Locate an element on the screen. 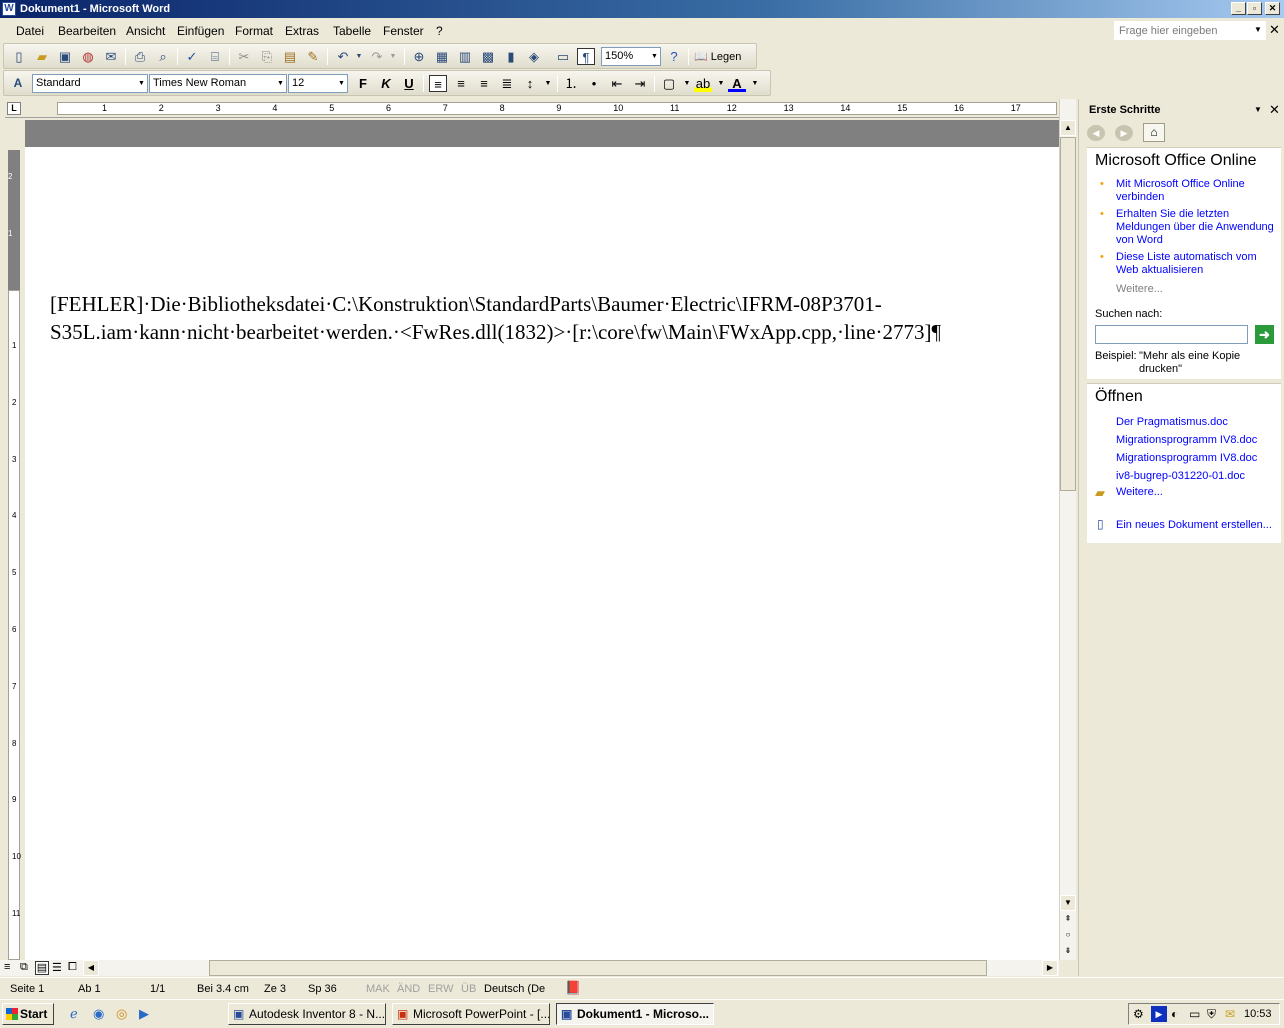 The height and width of the screenshot is (1028, 1284). spelling-icon: ✓ is located at coordinates (192, 56).